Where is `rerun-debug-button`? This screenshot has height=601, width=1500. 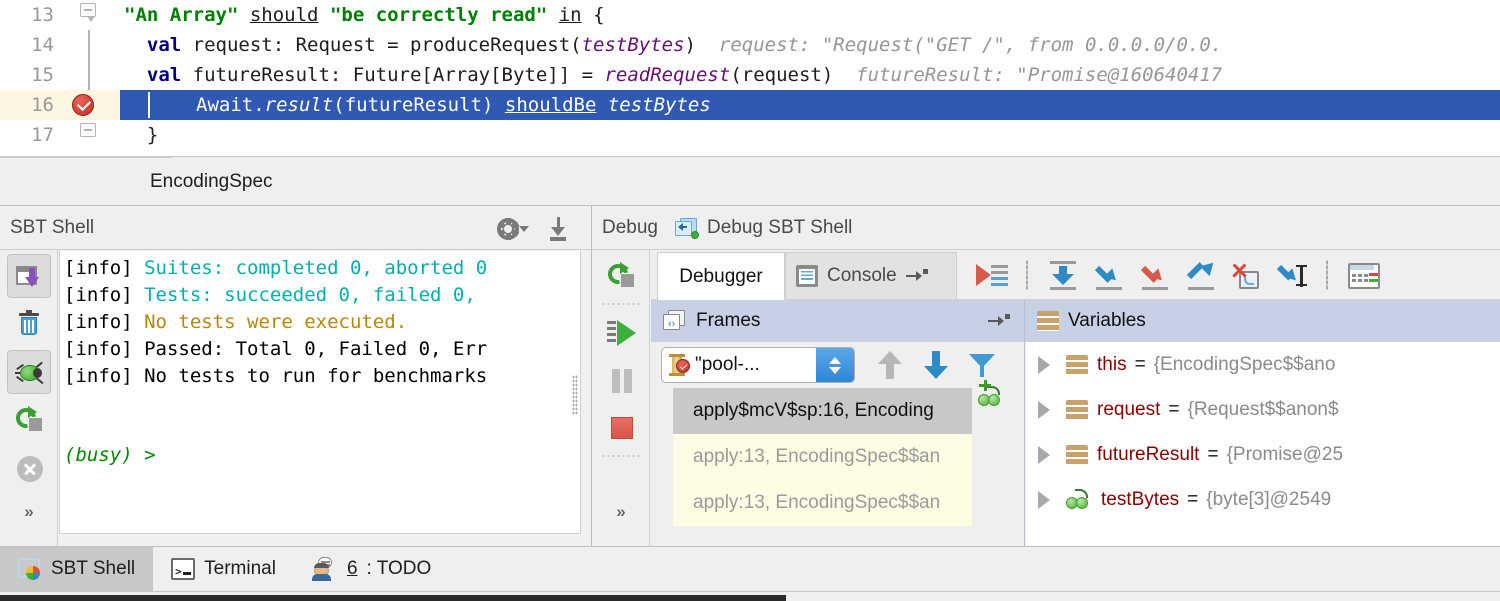
rerun-debug-button is located at coordinates (621, 276).